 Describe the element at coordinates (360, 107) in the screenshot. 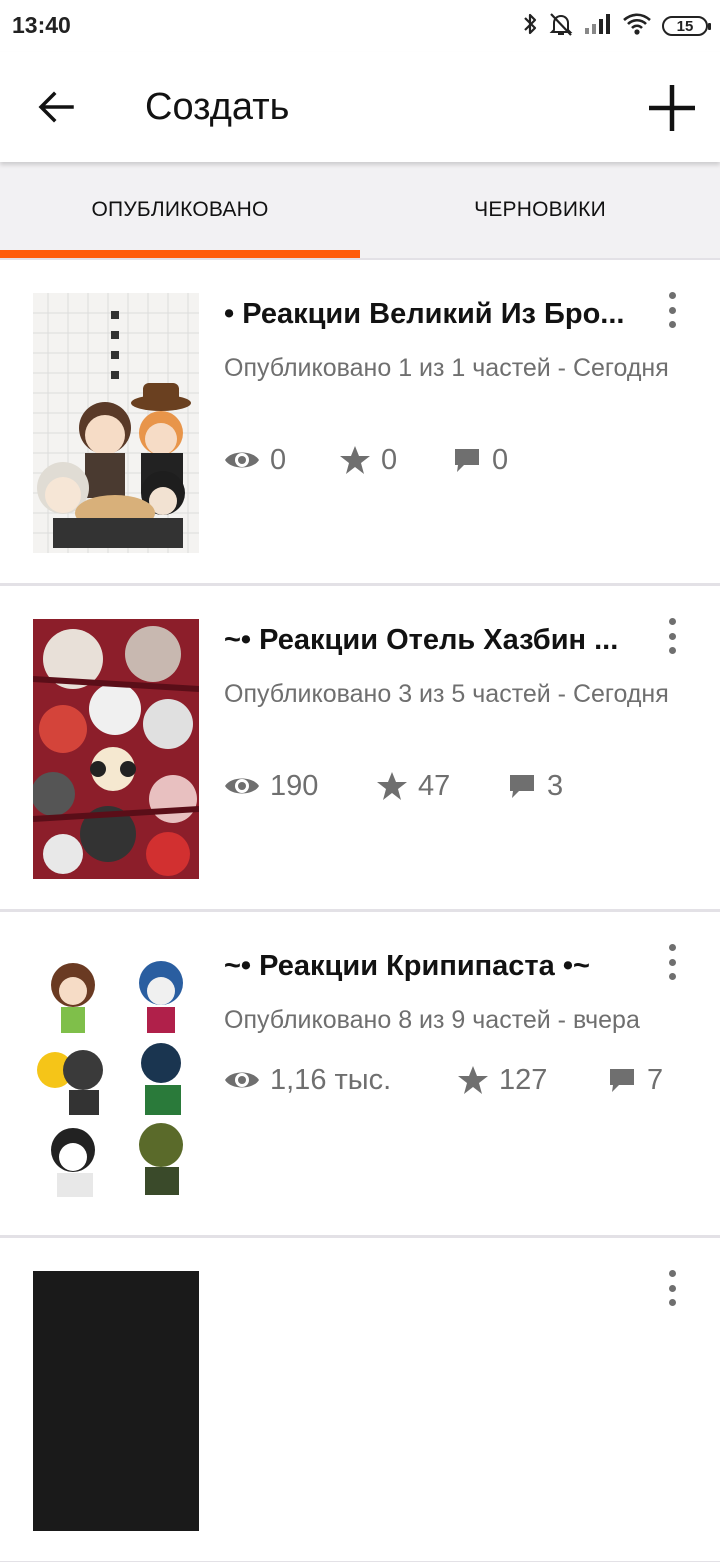

I see `app-bar: Создать` at that location.